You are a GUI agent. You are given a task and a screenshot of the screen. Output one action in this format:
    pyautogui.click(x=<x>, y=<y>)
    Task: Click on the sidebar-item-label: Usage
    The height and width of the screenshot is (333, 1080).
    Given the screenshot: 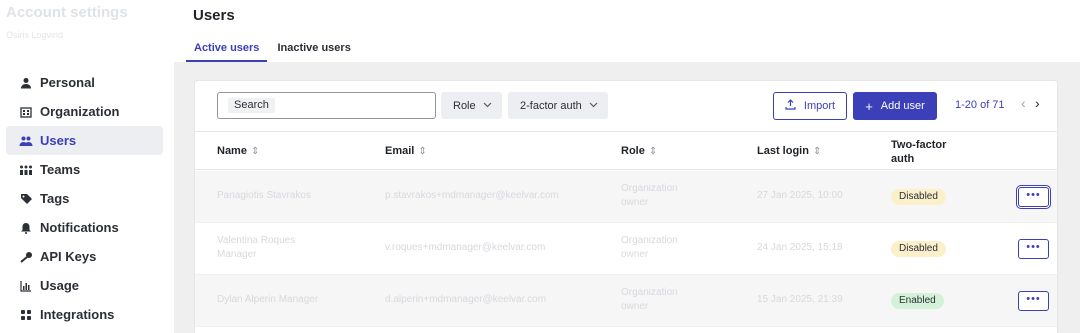 What is the action you would take?
    pyautogui.click(x=60, y=285)
    